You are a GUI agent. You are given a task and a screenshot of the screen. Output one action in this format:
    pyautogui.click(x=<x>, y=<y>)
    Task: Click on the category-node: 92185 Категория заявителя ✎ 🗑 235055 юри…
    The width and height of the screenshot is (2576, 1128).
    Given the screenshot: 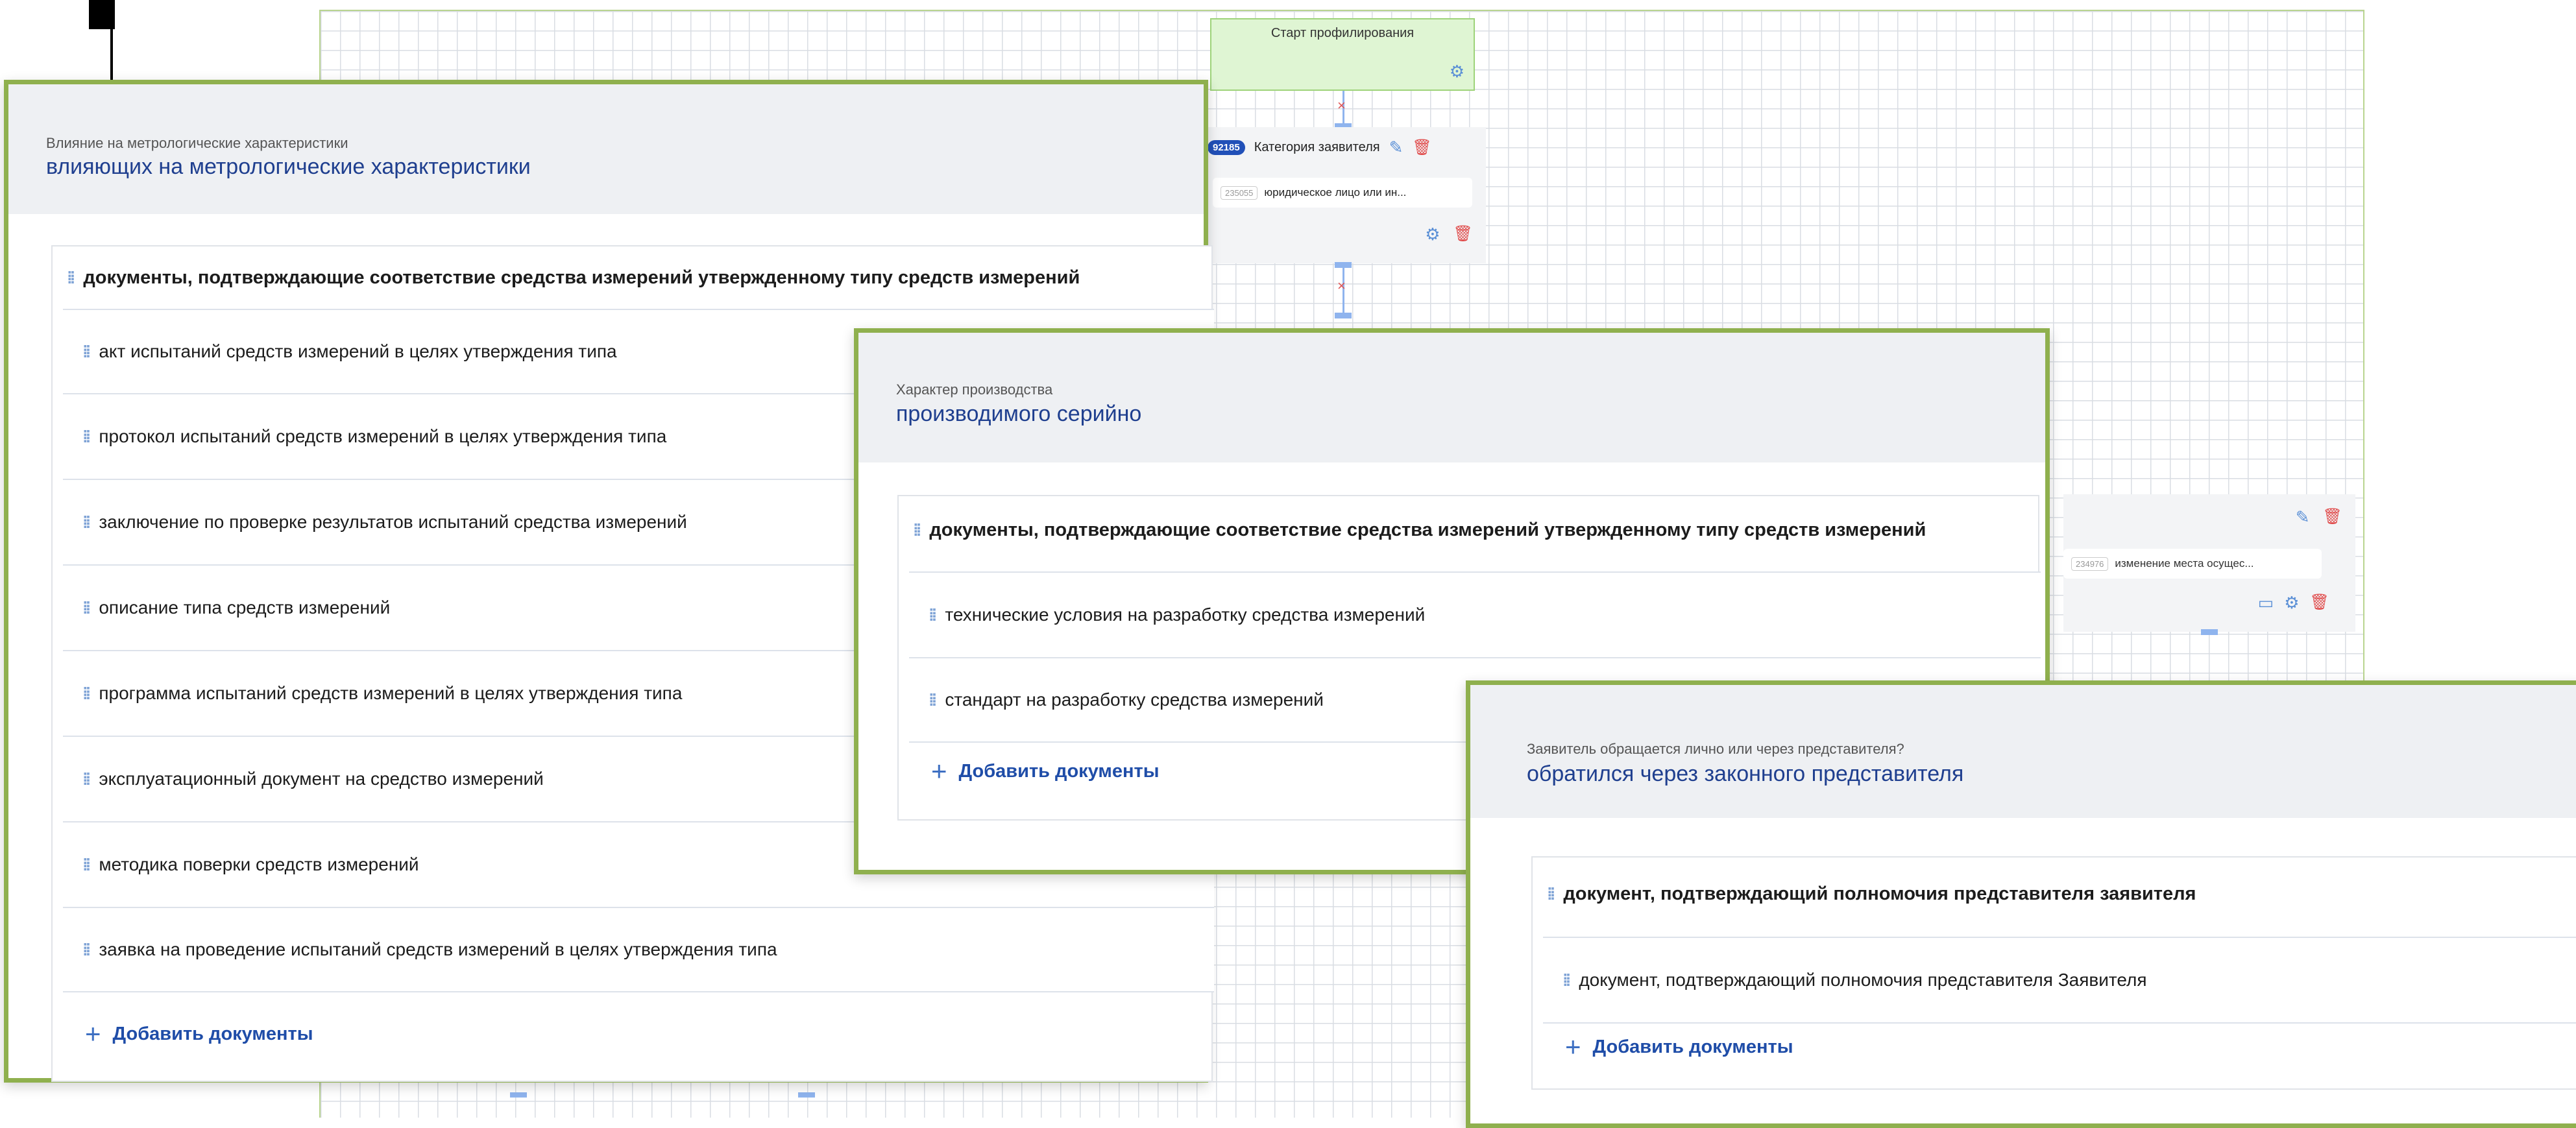 What is the action you would take?
    pyautogui.click(x=1345, y=195)
    